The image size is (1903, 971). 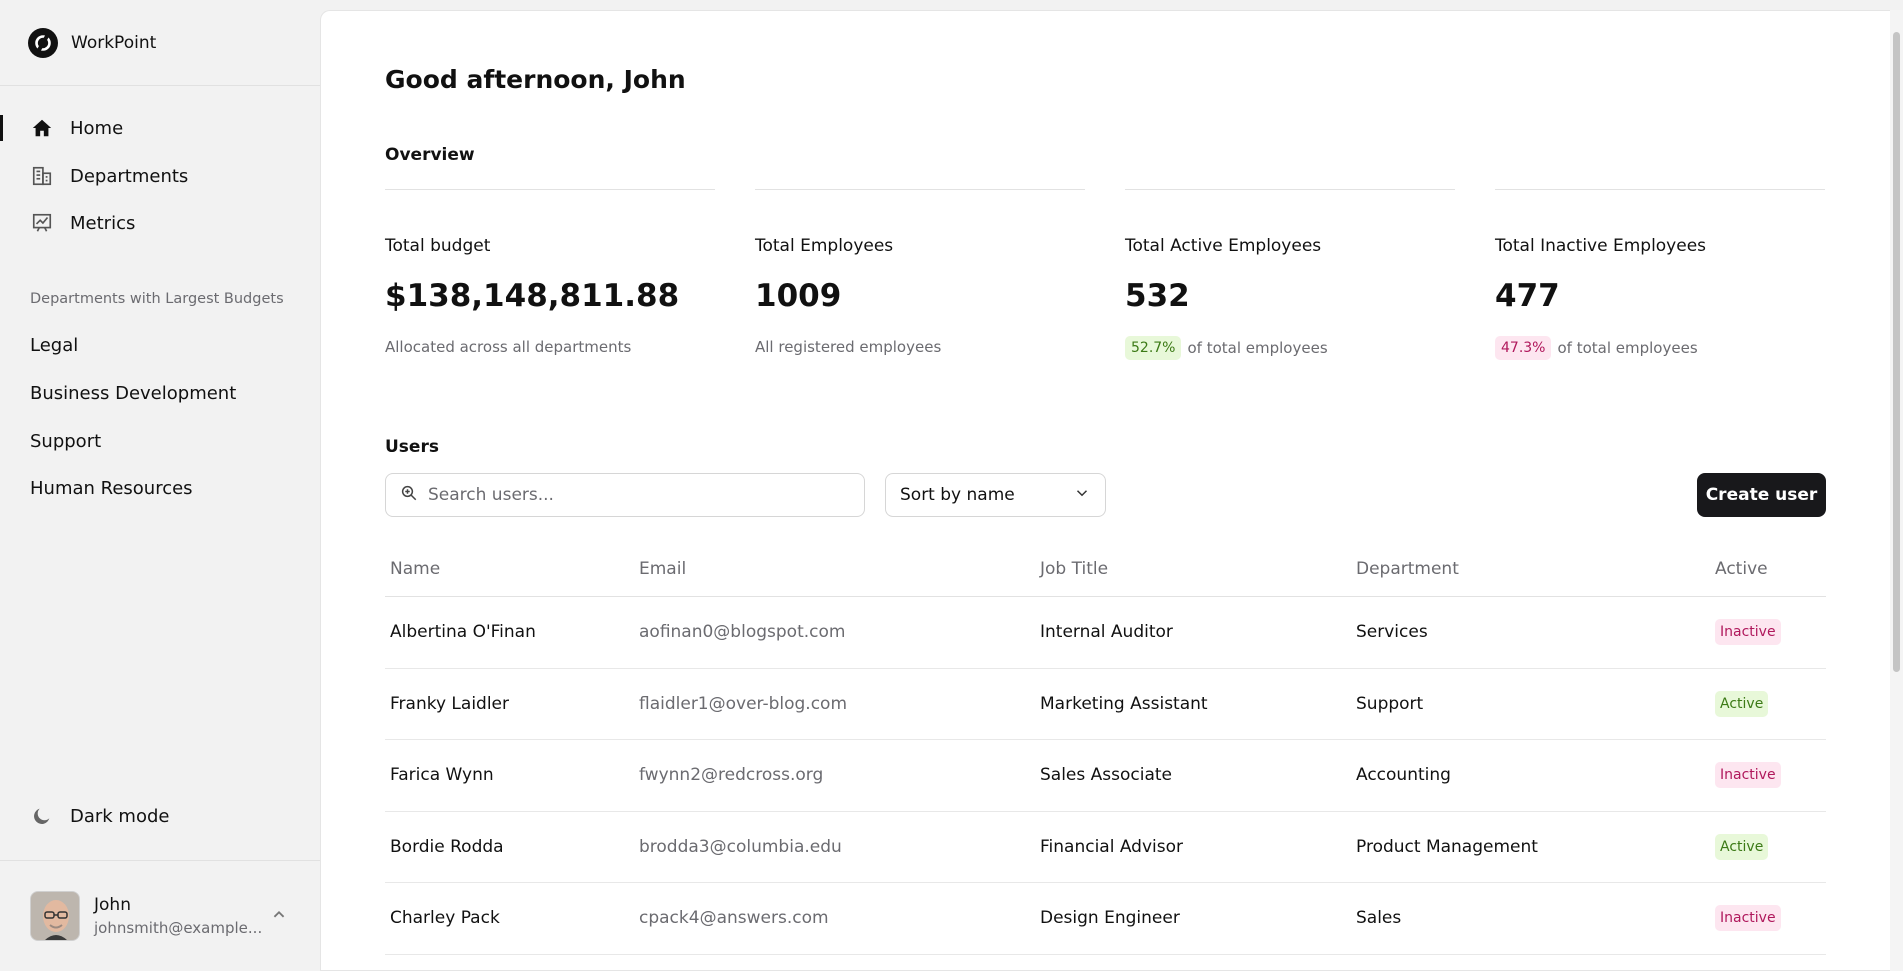 What do you see at coordinates (1082, 495) in the screenshot?
I see `chevron-down-icon` at bounding box center [1082, 495].